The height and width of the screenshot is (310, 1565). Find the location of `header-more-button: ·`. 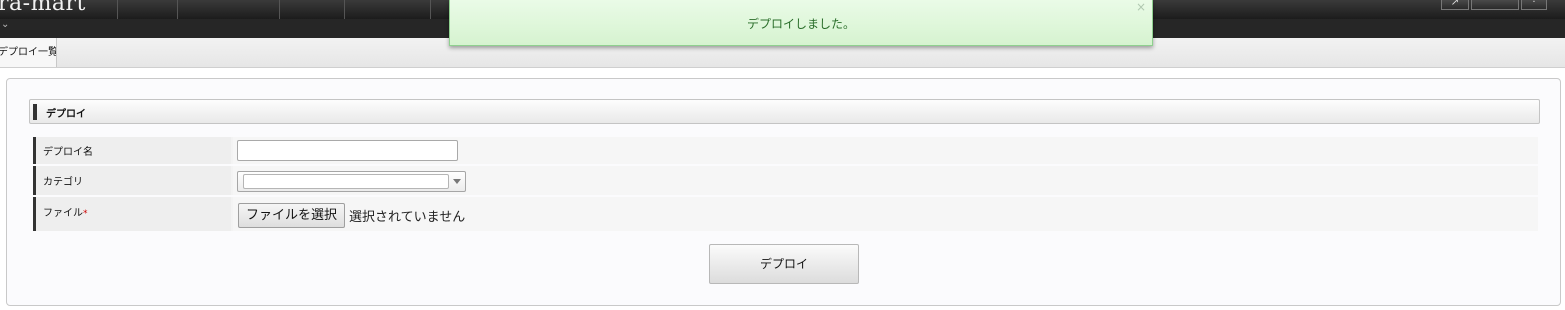

header-more-button: · is located at coordinates (1534, 5).